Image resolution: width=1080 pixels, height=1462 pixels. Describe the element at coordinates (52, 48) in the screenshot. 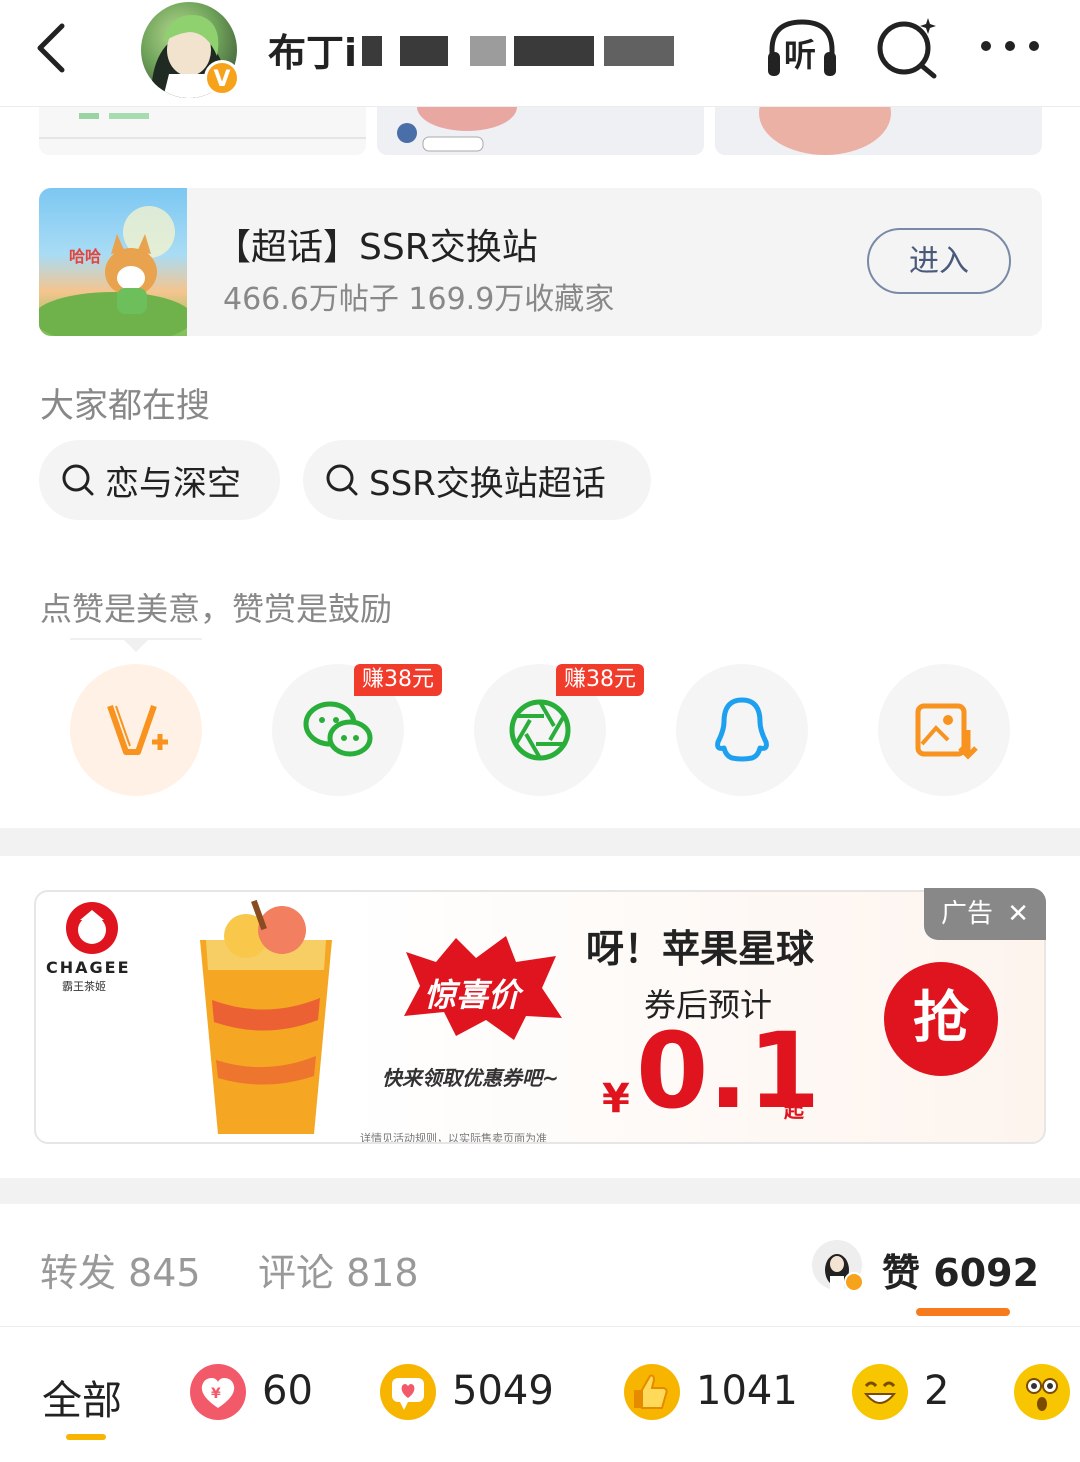

I see `back-chevron-icon` at that location.